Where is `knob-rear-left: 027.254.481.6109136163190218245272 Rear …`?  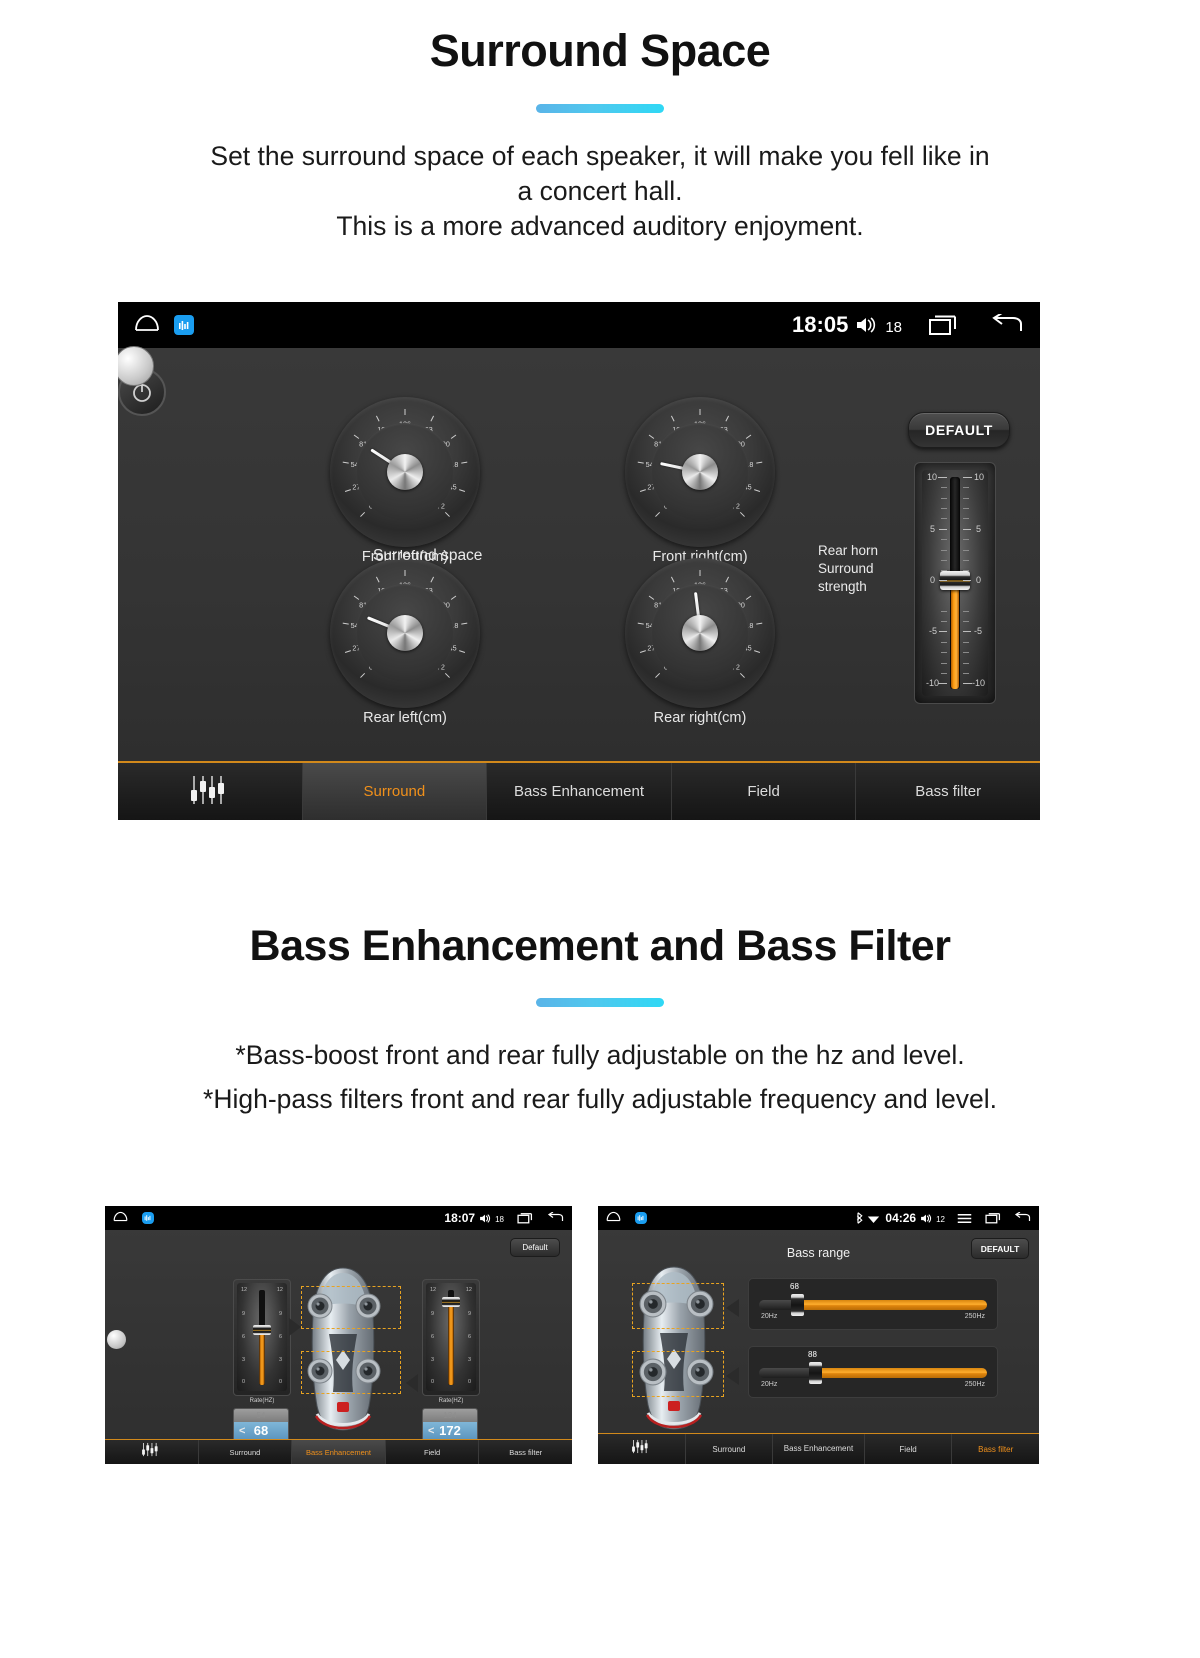 knob-rear-left: 027.254.481.6109136163190218245272 Rear … is located at coordinates (405, 642).